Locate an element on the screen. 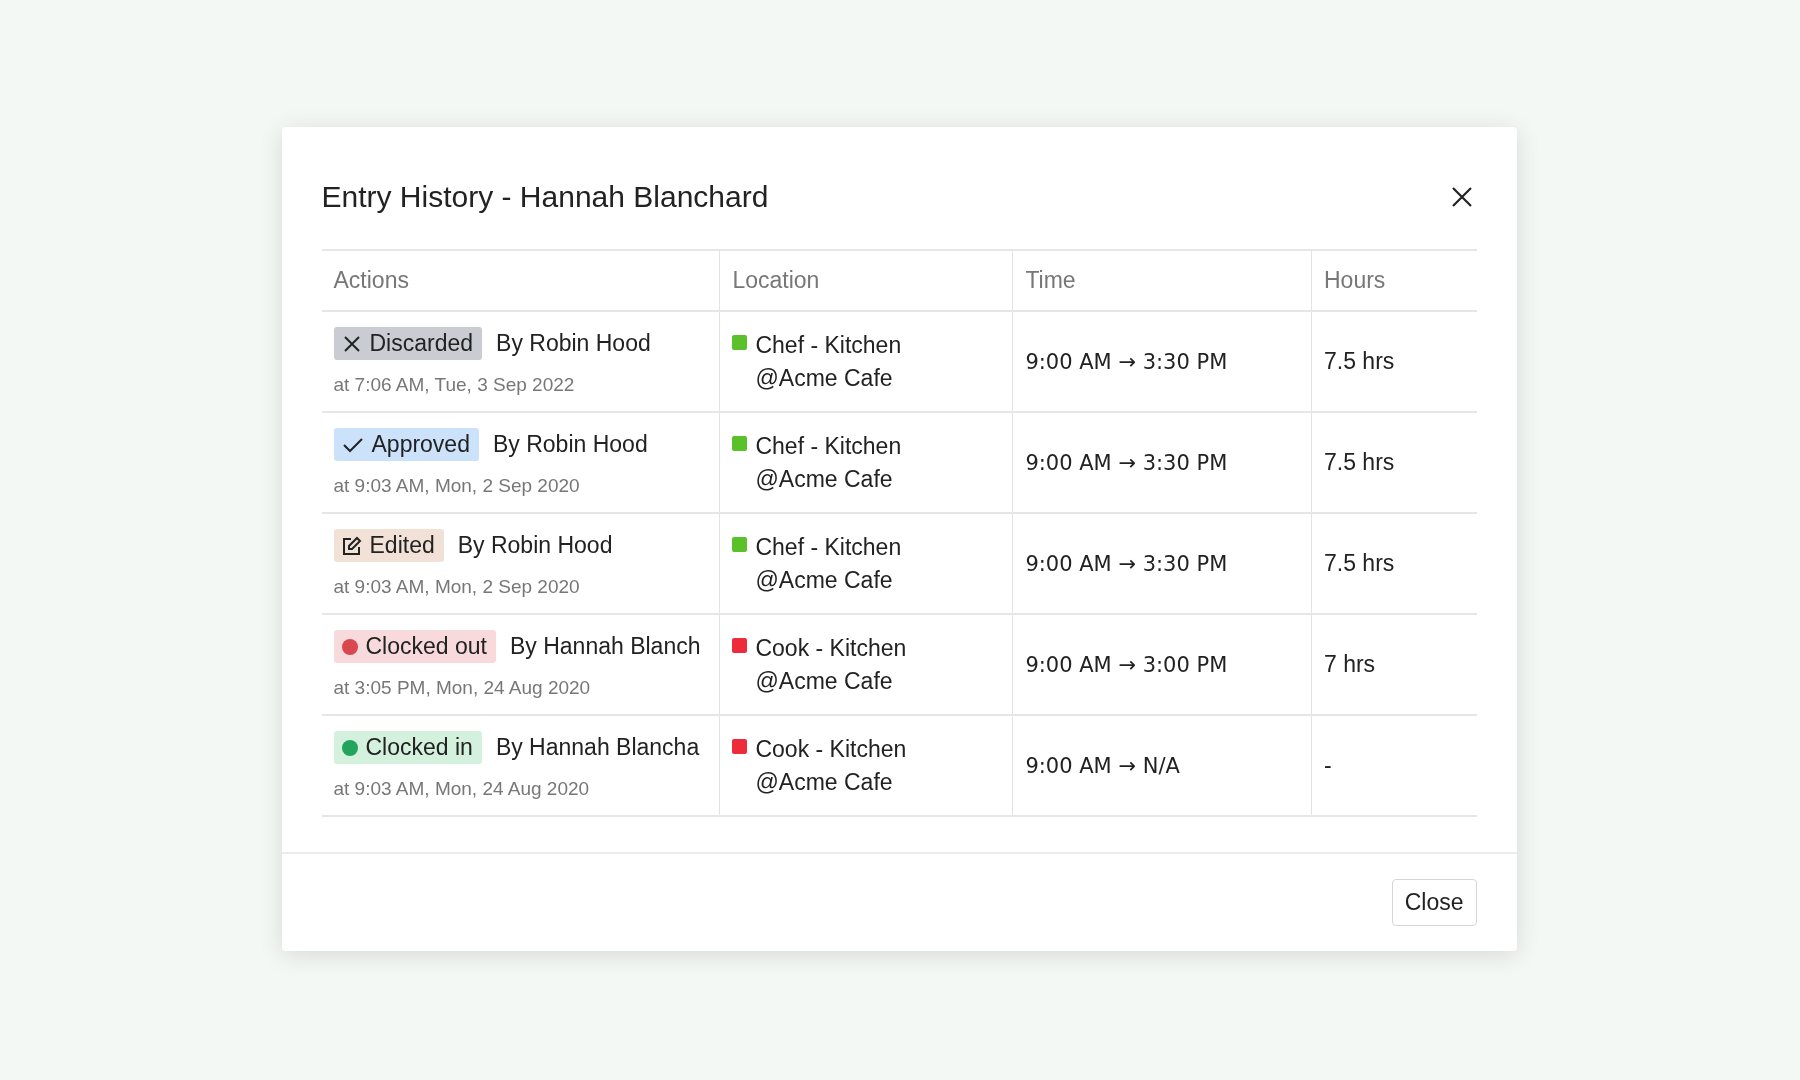 The width and height of the screenshot is (1800, 1080). close-icon is located at coordinates (1461, 197).